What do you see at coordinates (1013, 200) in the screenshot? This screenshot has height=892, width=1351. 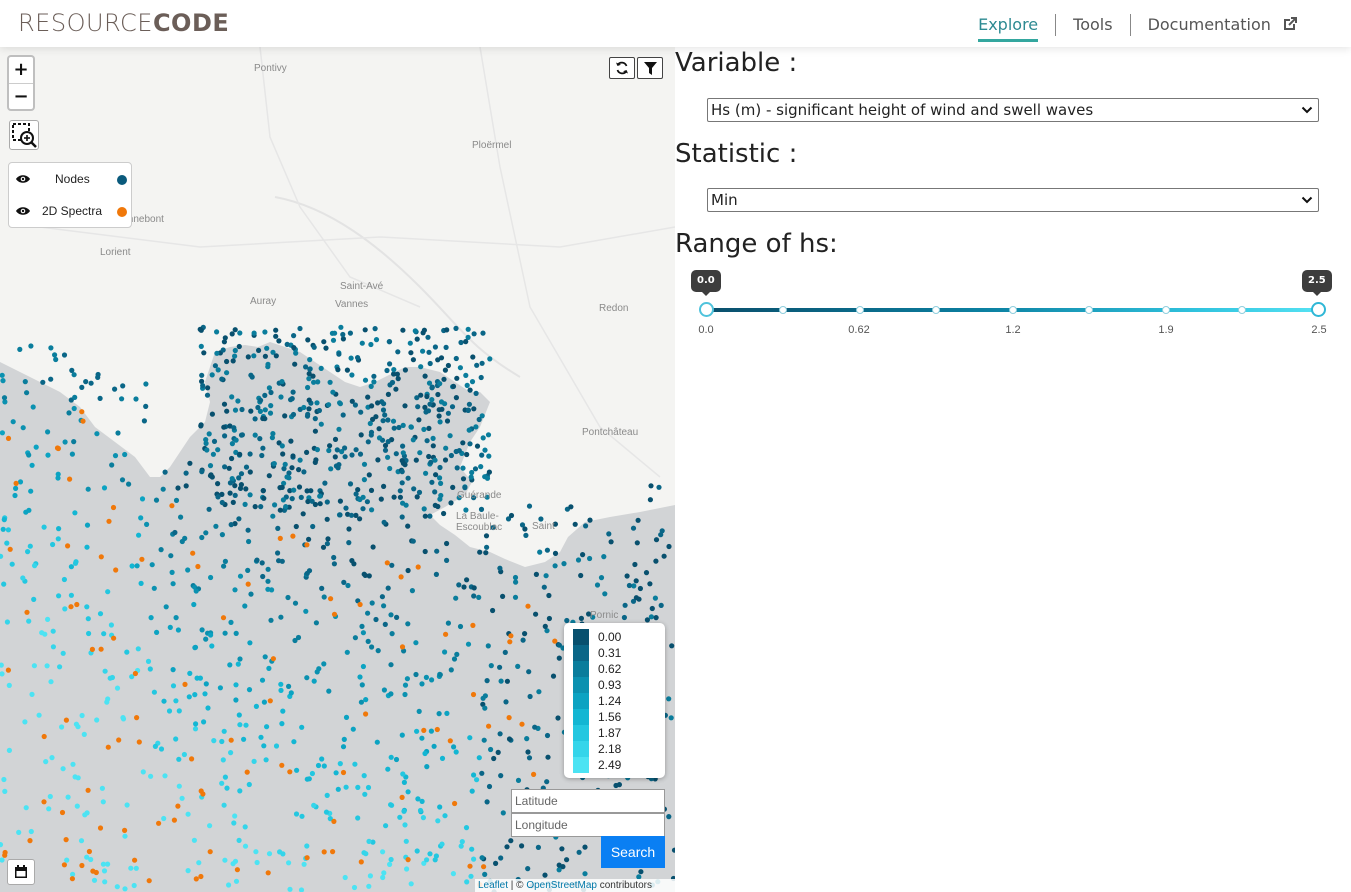 I see `statistic-select: Min` at bounding box center [1013, 200].